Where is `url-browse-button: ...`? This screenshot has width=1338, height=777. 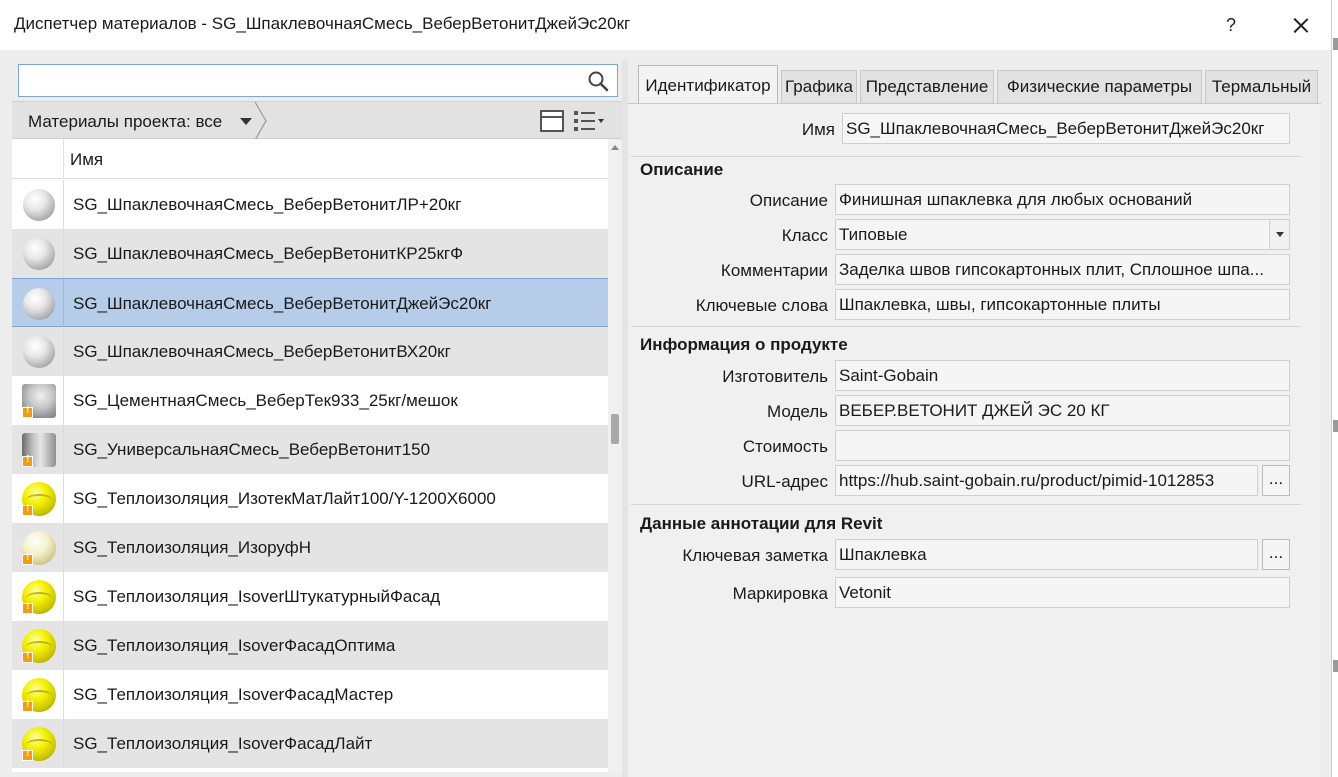 url-browse-button: ... is located at coordinates (1276, 480).